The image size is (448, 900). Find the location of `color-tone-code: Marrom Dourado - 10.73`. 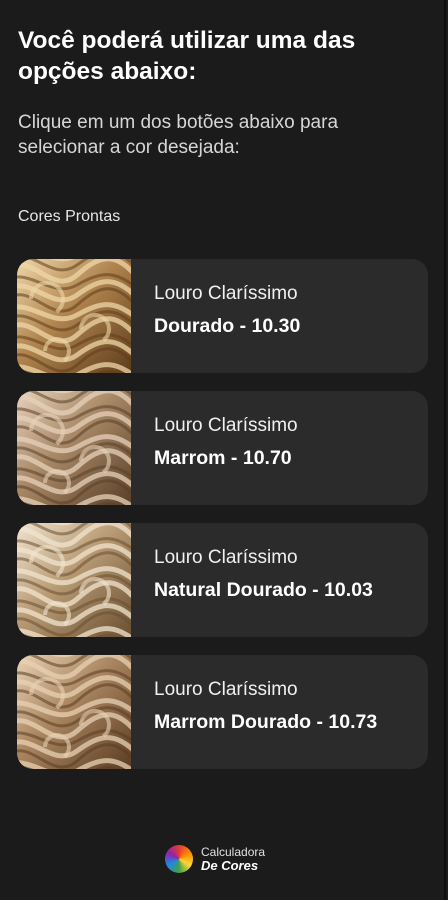

color-tone-code: Marrom Dourado - 10.73 is located at coordinates (266, 722).